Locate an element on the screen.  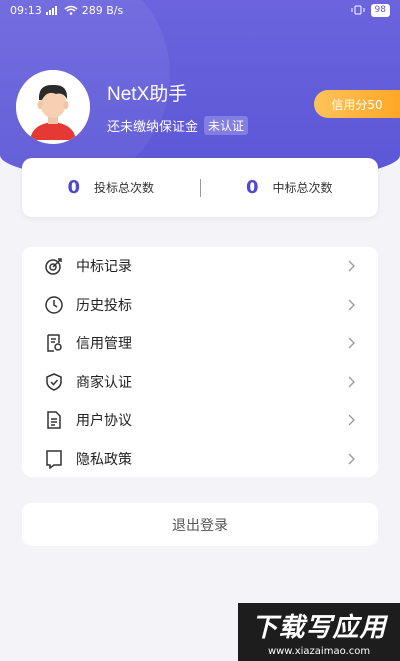
wifi-icon is located at coordinates (71, 10).